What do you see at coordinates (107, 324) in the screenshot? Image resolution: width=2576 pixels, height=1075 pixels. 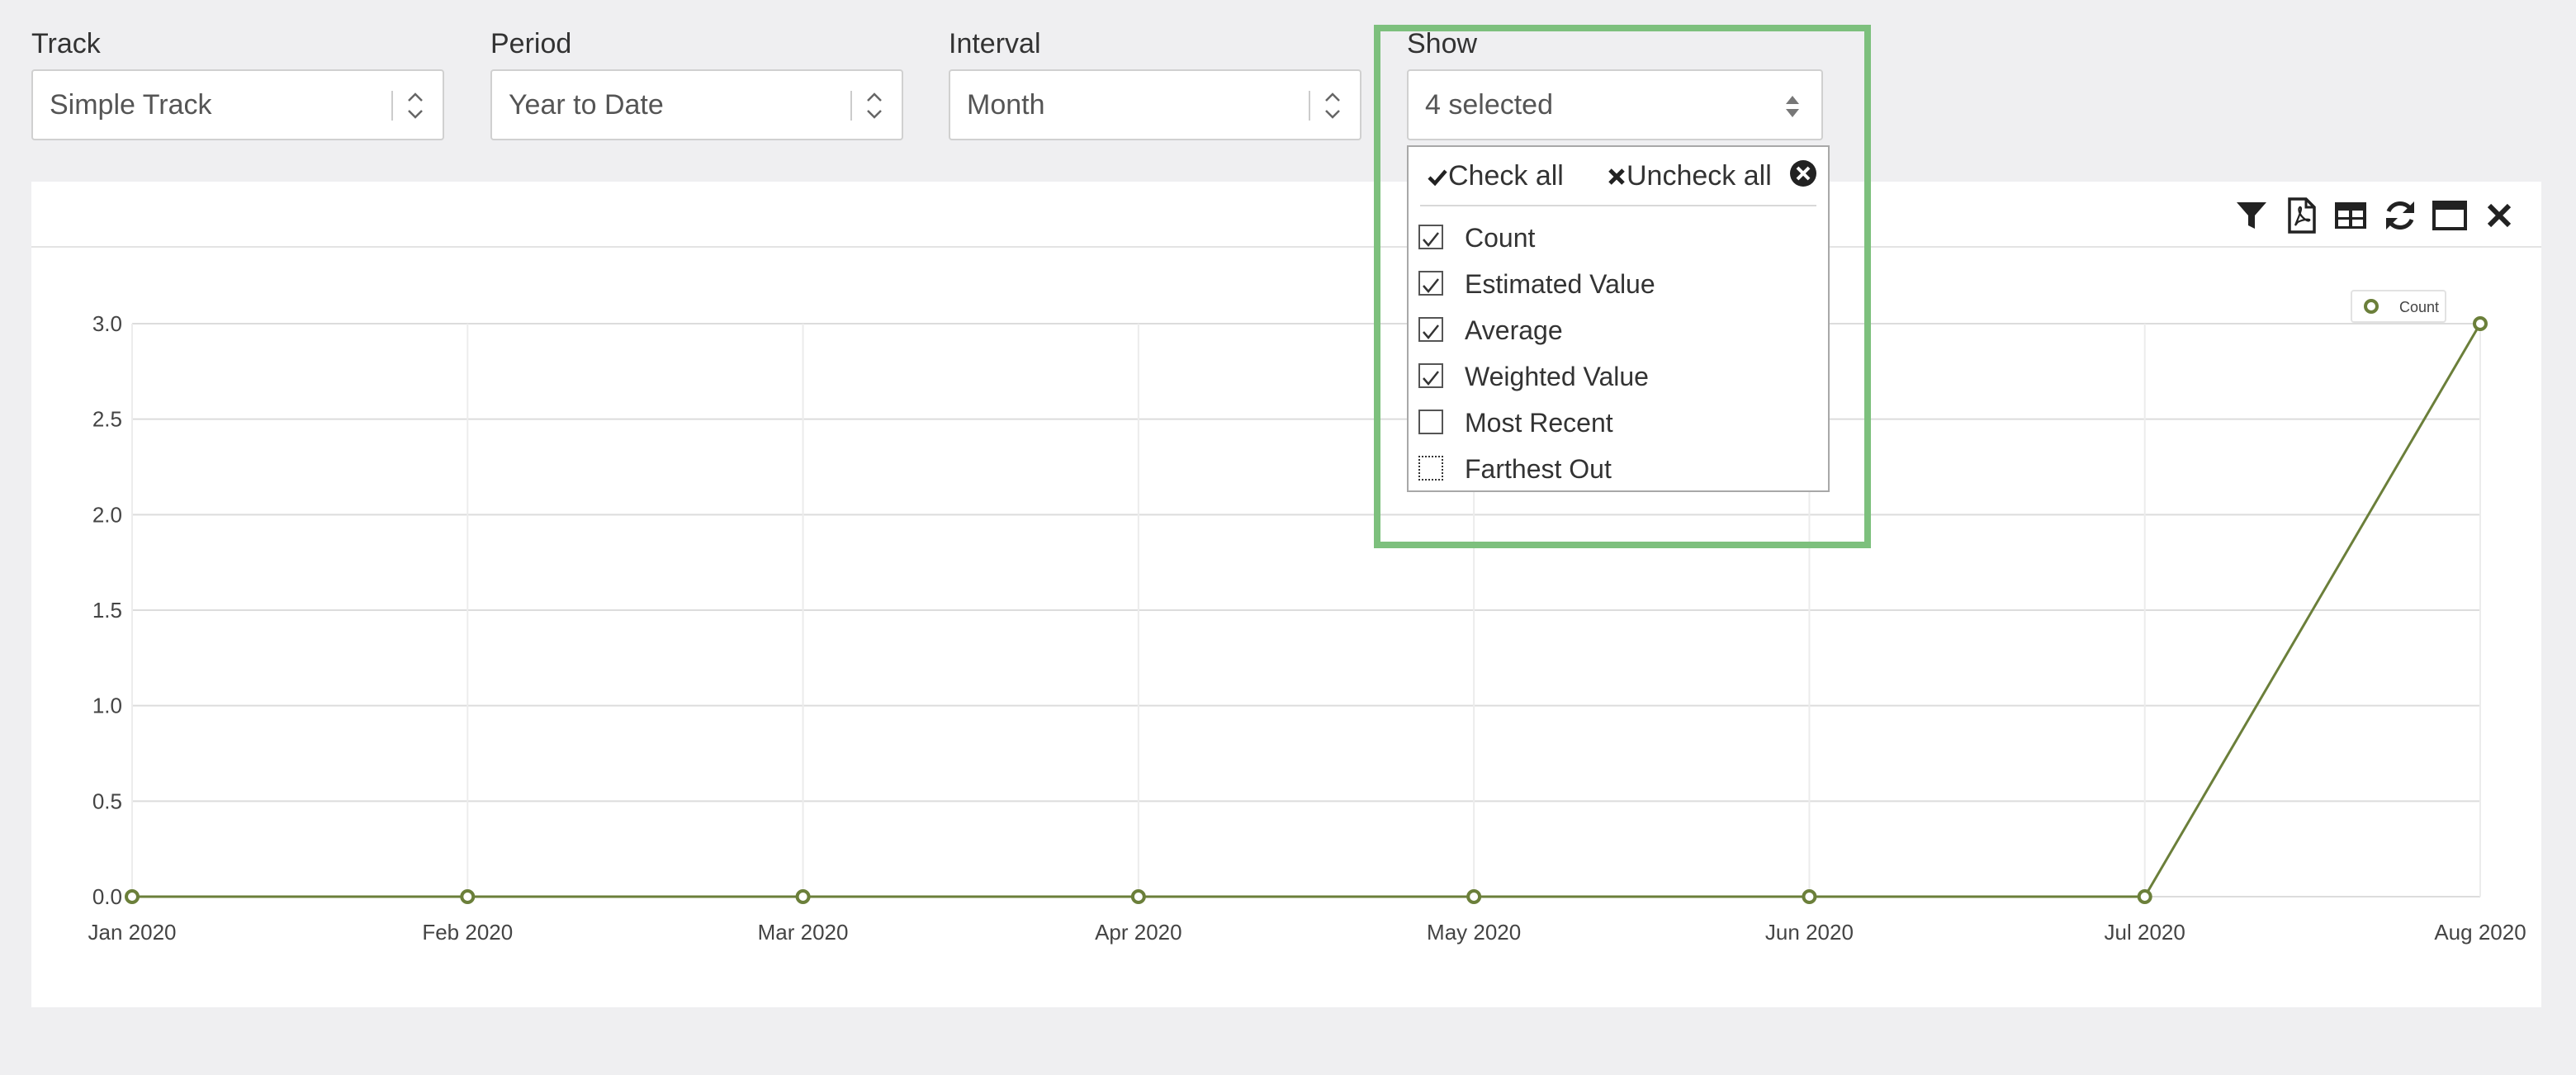 I see `y-tick-label: 3.0` at bounding box center [107, 324].